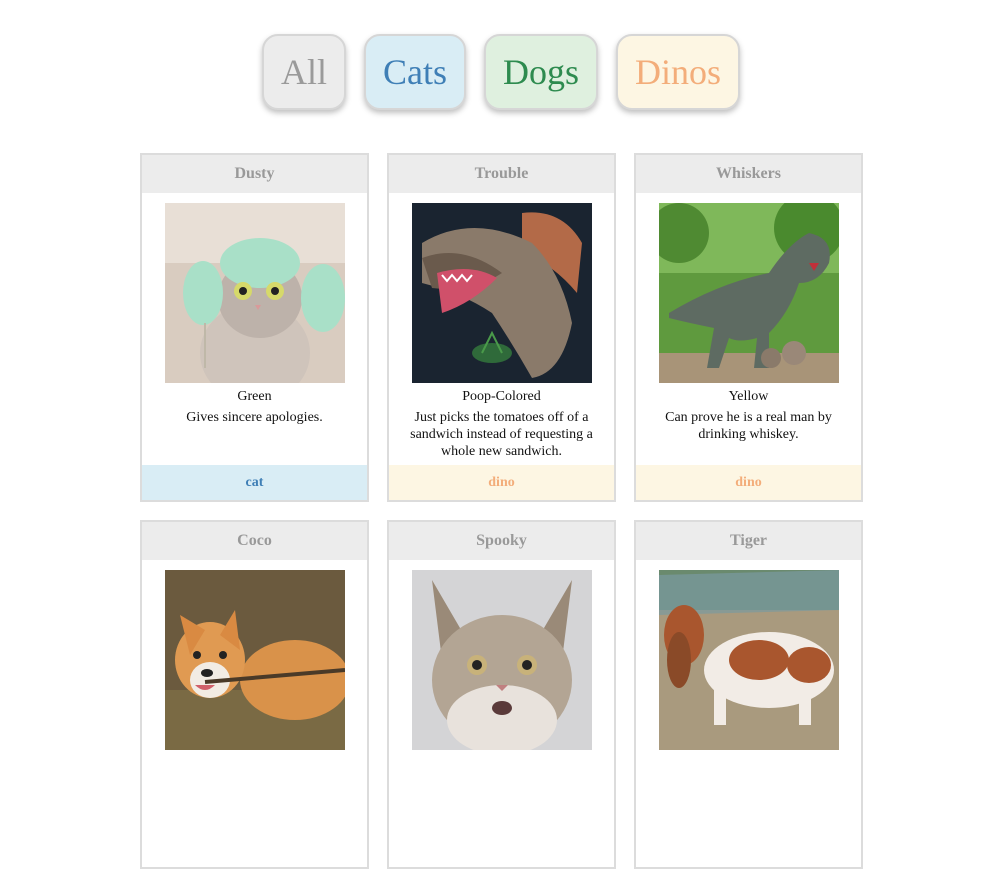 This screenshot has height=869, width=1002. Describe the element at coordinates (254, 174) in the screenshot. I see `pet-name: Dusty` at that location.